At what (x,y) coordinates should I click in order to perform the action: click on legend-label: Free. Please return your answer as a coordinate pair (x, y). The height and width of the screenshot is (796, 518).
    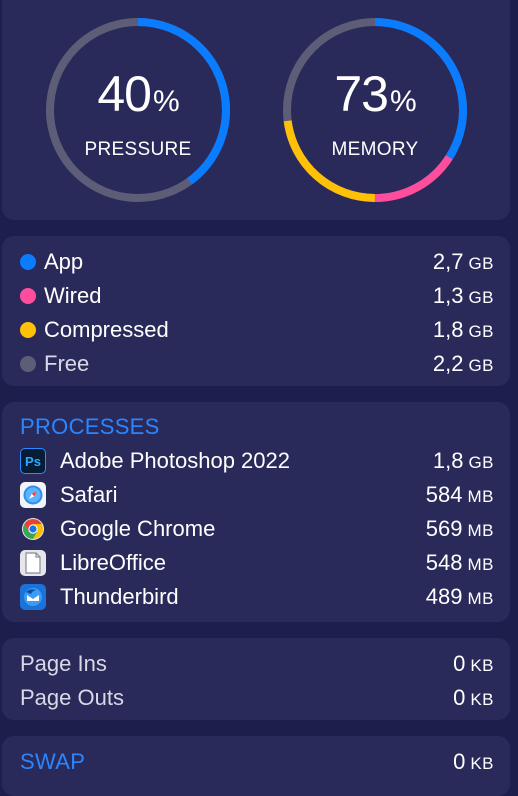
    Looking at the image, I should click on (67, 363).